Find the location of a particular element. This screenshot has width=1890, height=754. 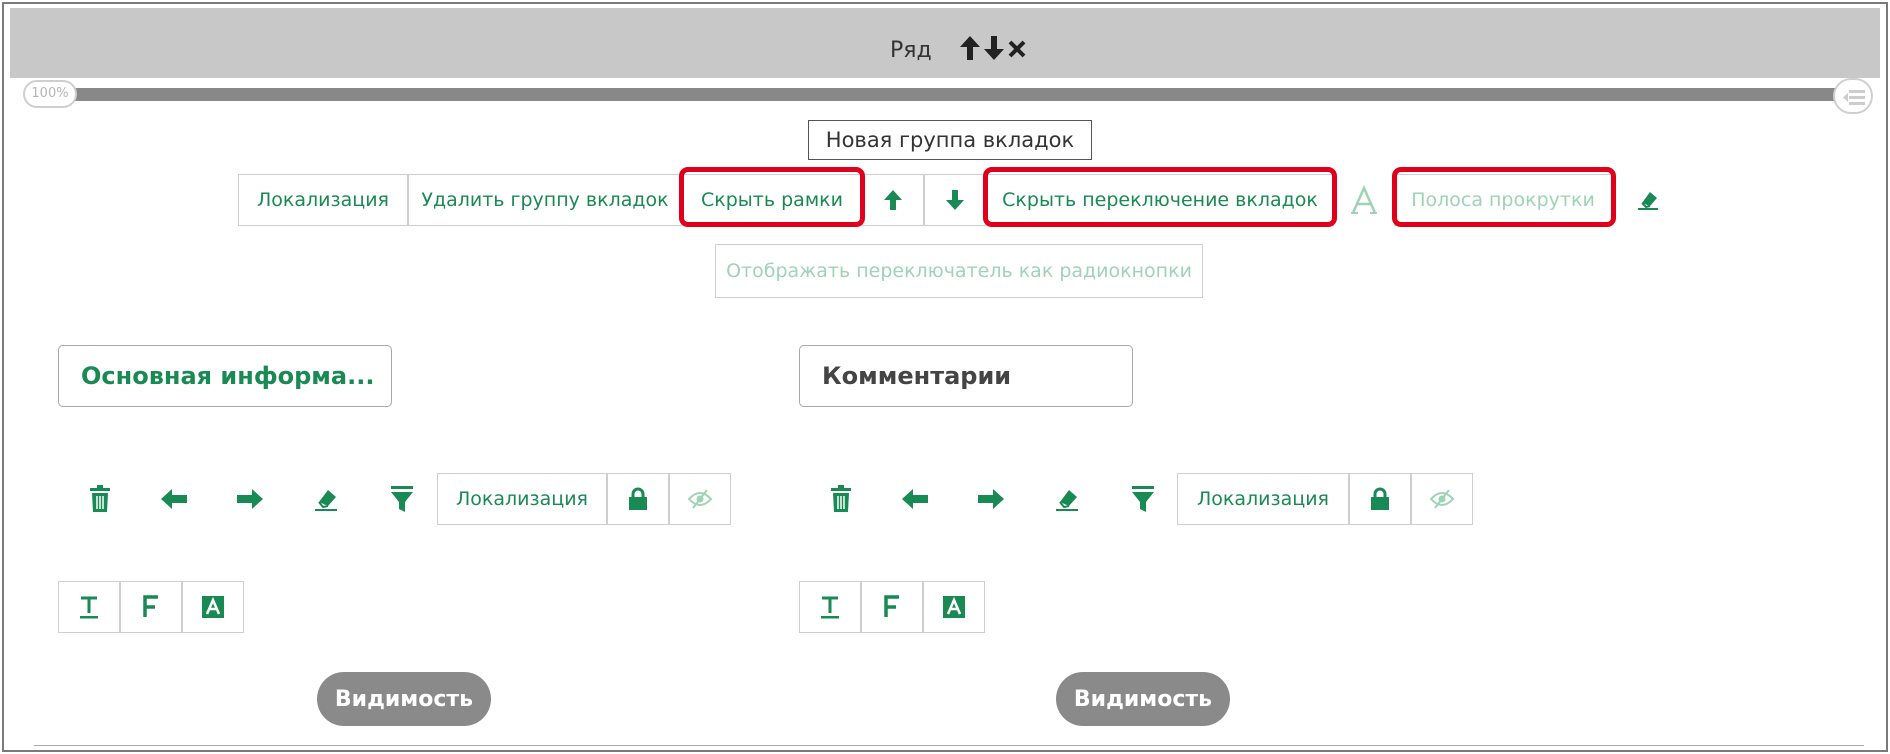

move-down-icon is located at coordinates (994, 48).